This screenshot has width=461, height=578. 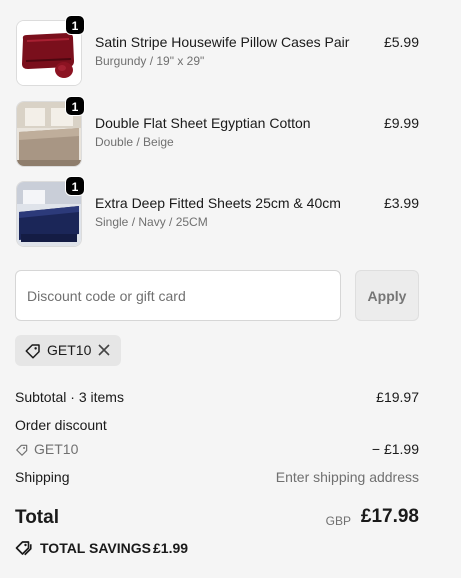 What do you see at coordinates (395, 449) in the screenshot?
I see `discount-value: − £1.99` at bounding box center [395, 449].